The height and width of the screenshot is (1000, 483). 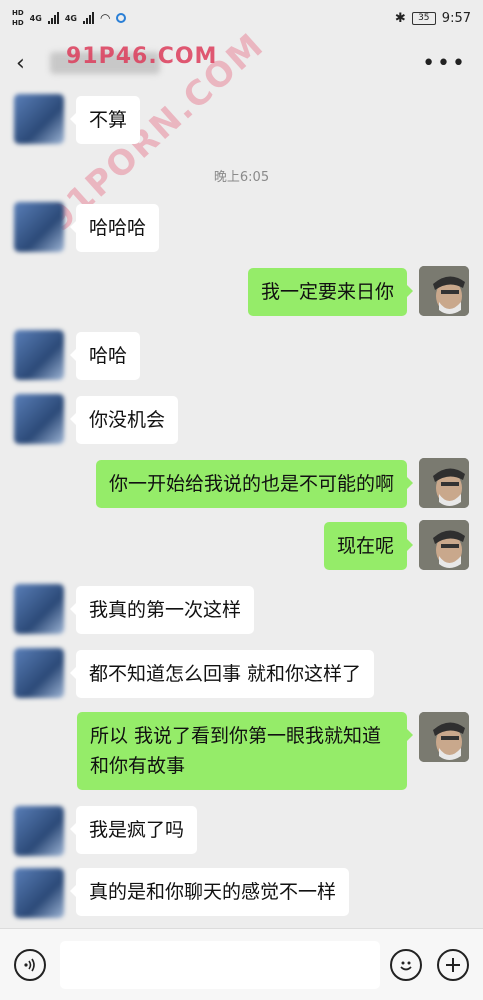 What do you see at coordinates (368, 546) in the screenshot?
I see `message-bubble-sent: 现在呢` at bounding box center [368, 546].